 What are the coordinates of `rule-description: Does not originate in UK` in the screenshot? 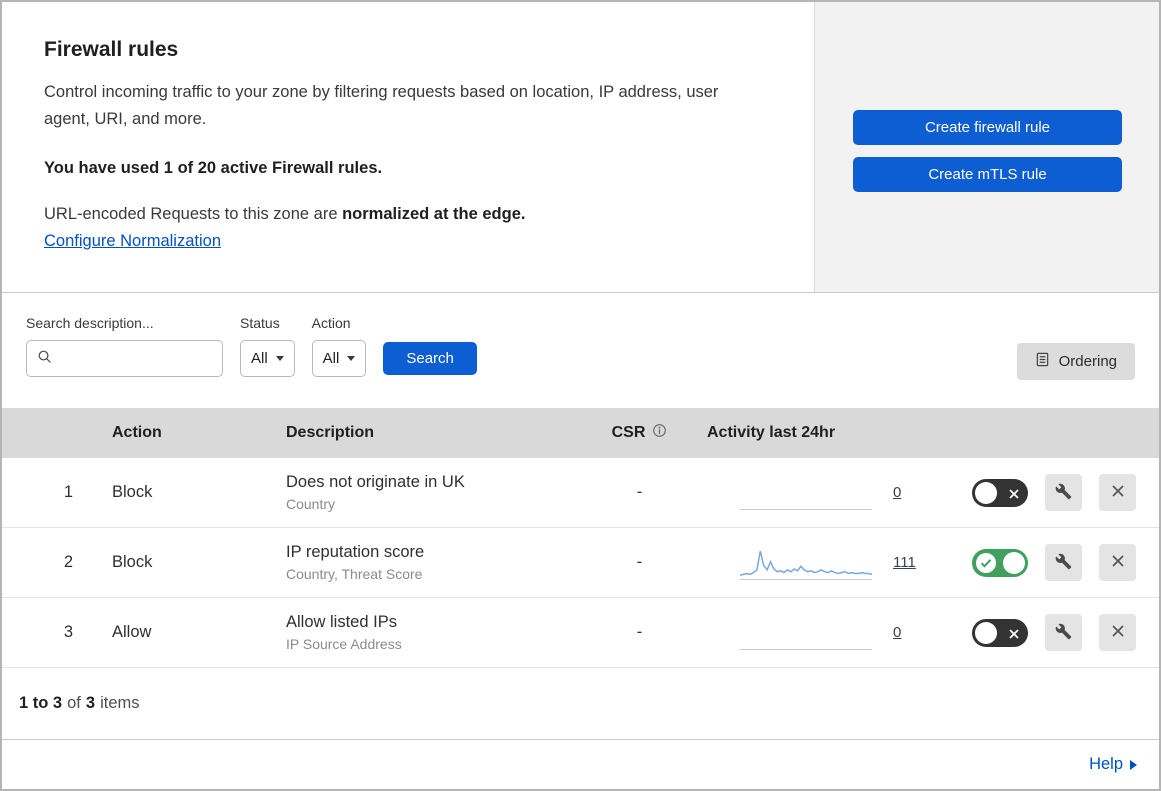 It's located at (375, 482).